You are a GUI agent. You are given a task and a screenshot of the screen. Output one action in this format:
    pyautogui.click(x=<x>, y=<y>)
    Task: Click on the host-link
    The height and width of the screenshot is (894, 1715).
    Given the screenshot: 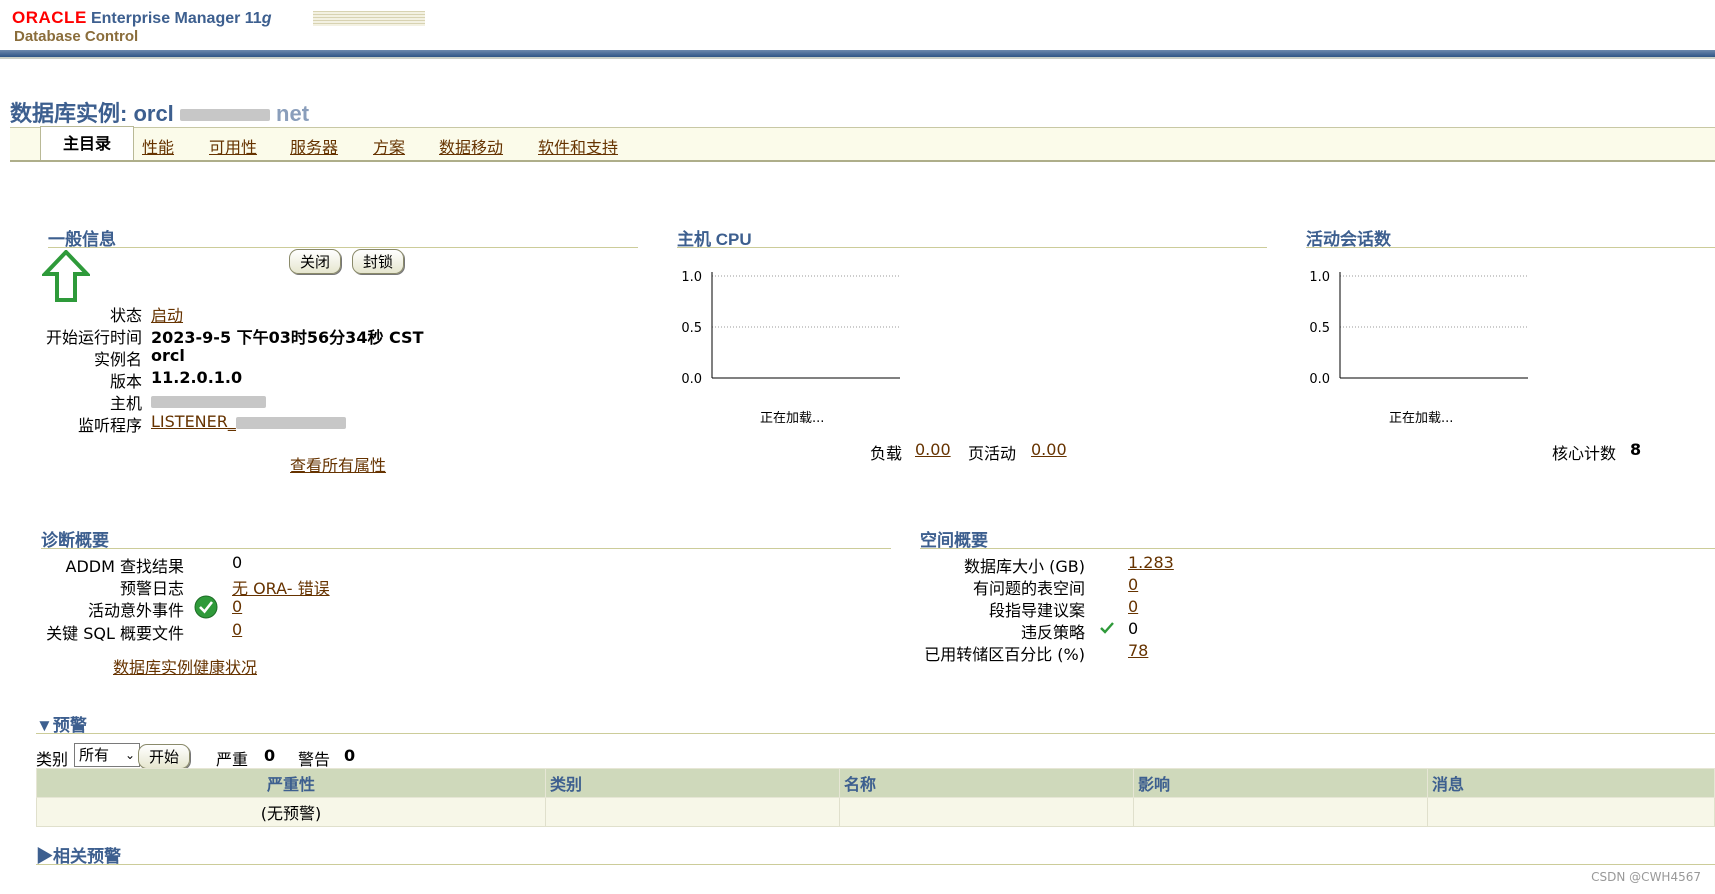 What is the action you would take?
    pyautogui.click(x=208, y=401)
    